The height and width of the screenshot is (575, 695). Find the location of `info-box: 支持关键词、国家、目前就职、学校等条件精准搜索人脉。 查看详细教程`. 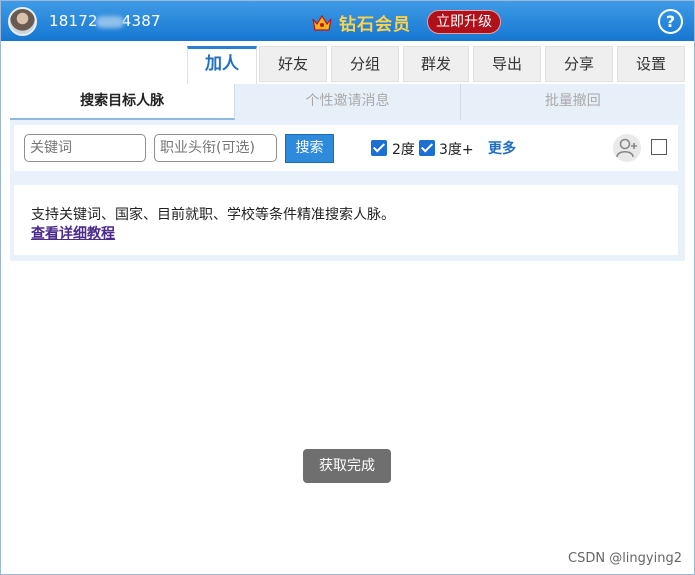

info-box: 支持关键词、国家、目前就职、学校等条件精准搜索人脉。 查看详细教程 is located at coordinates (346, 220).